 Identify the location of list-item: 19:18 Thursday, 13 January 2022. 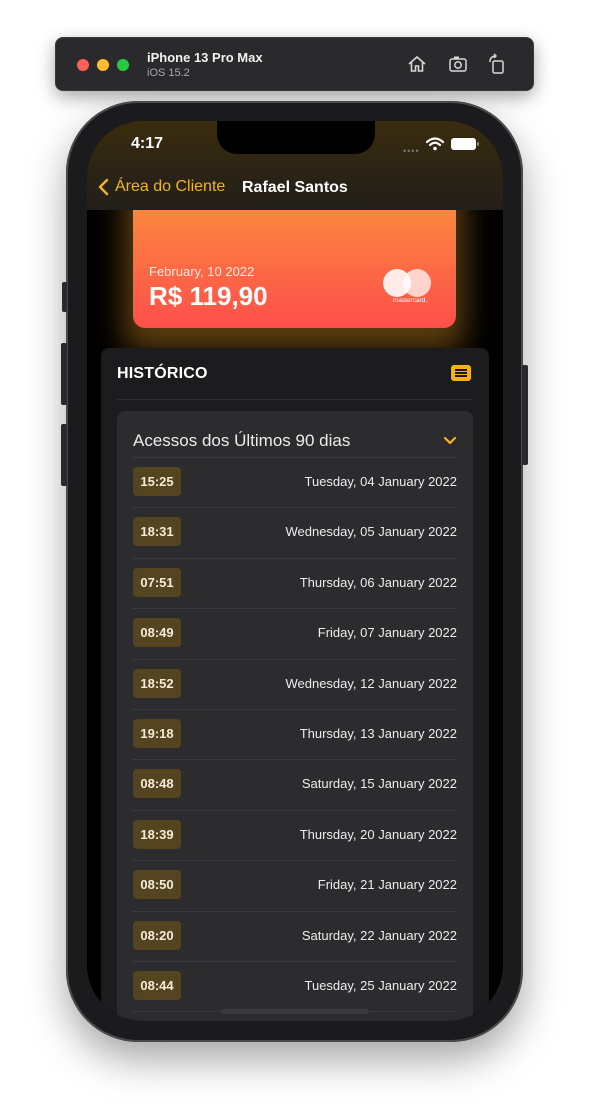
(294, 734).